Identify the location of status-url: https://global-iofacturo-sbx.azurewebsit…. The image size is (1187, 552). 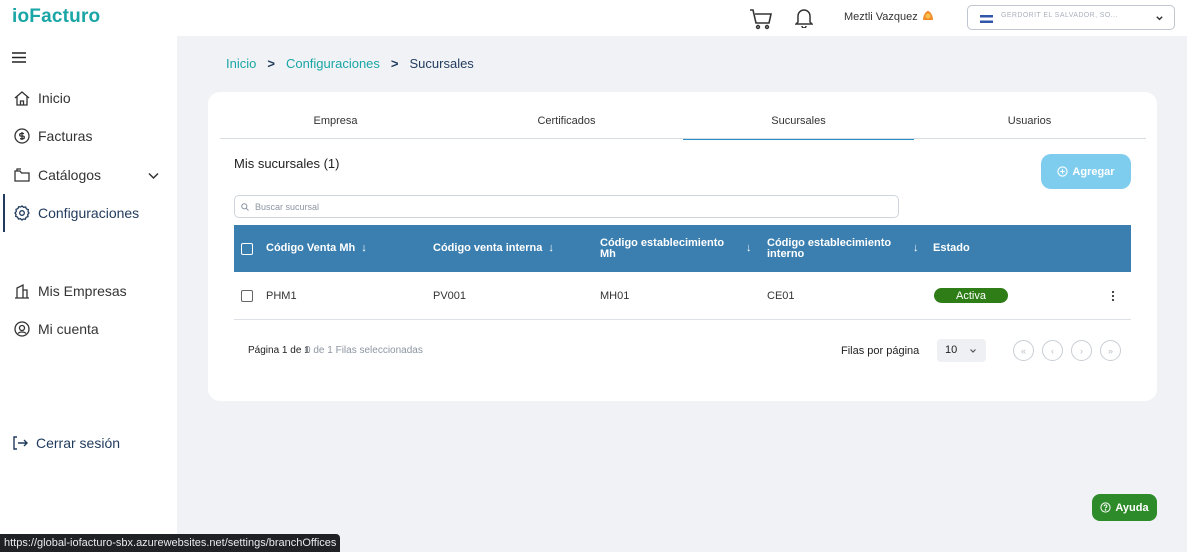
(170, 543).